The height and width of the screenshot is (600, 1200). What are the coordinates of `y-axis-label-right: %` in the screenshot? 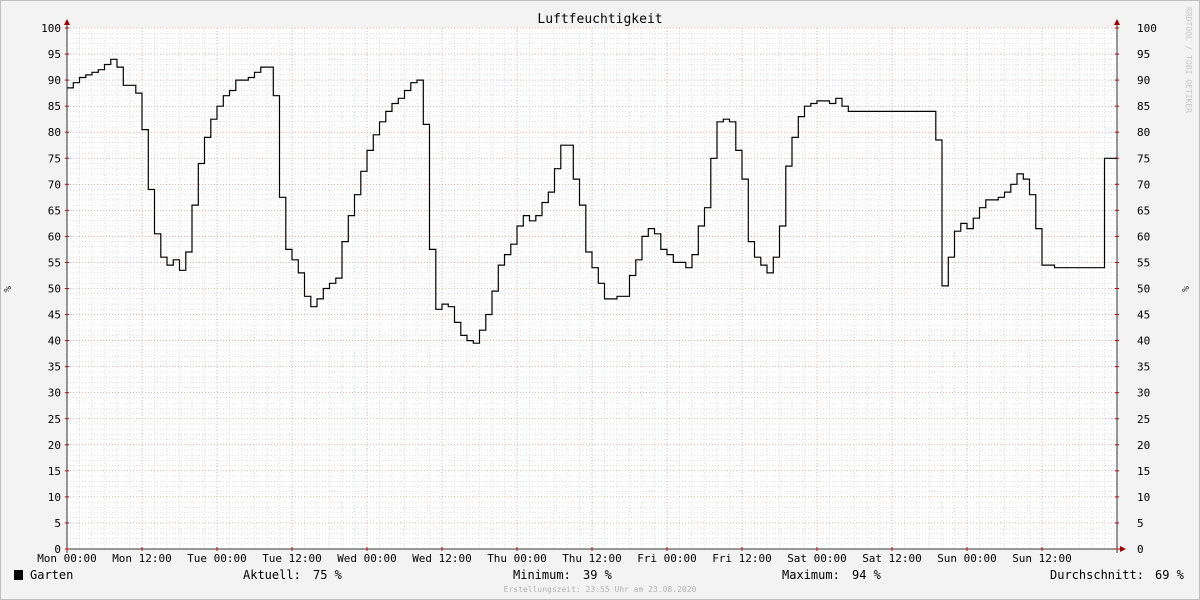 It's located at (1186, 289).